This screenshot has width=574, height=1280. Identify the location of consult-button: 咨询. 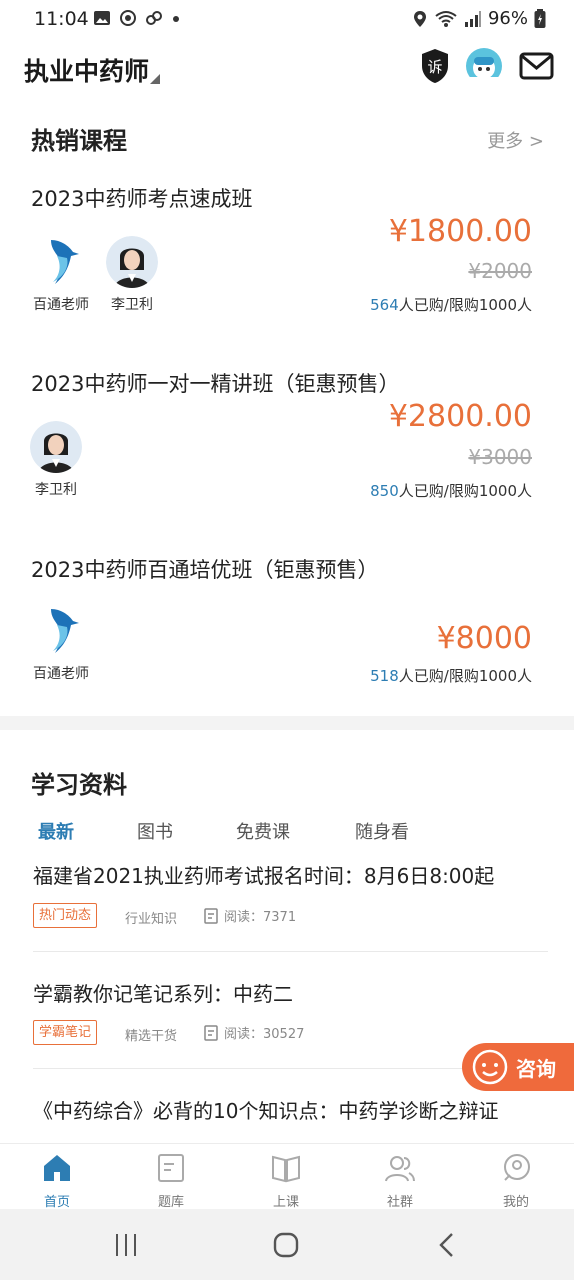
(518, 1067).